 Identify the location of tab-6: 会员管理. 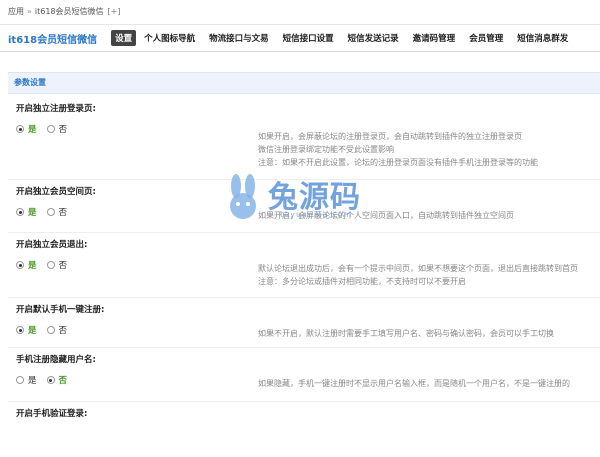
(486, 38).